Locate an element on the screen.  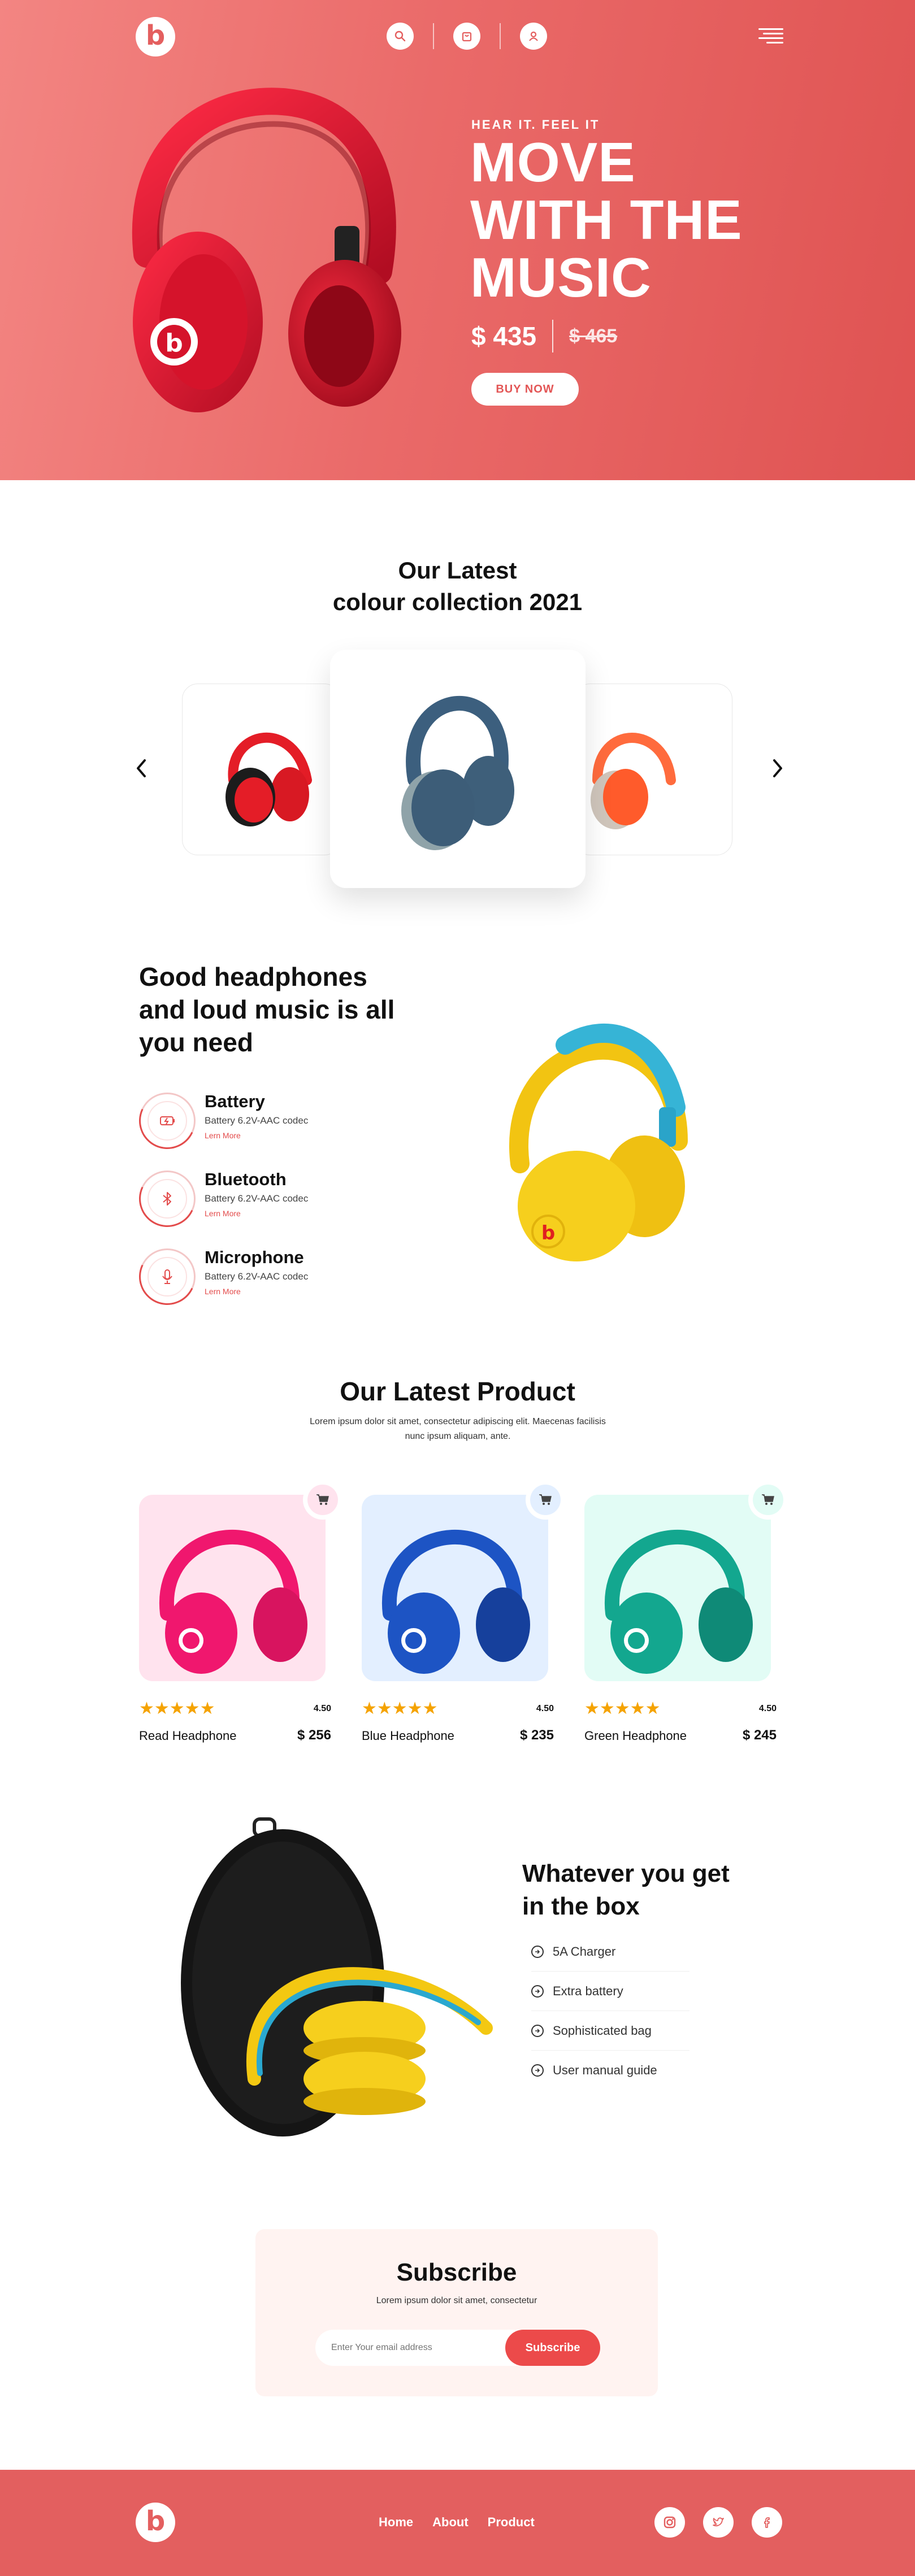
product-card-blue: ★★★★★ 4.50 Blue Headphone $ 235 is located at coordinates (464, 1615).